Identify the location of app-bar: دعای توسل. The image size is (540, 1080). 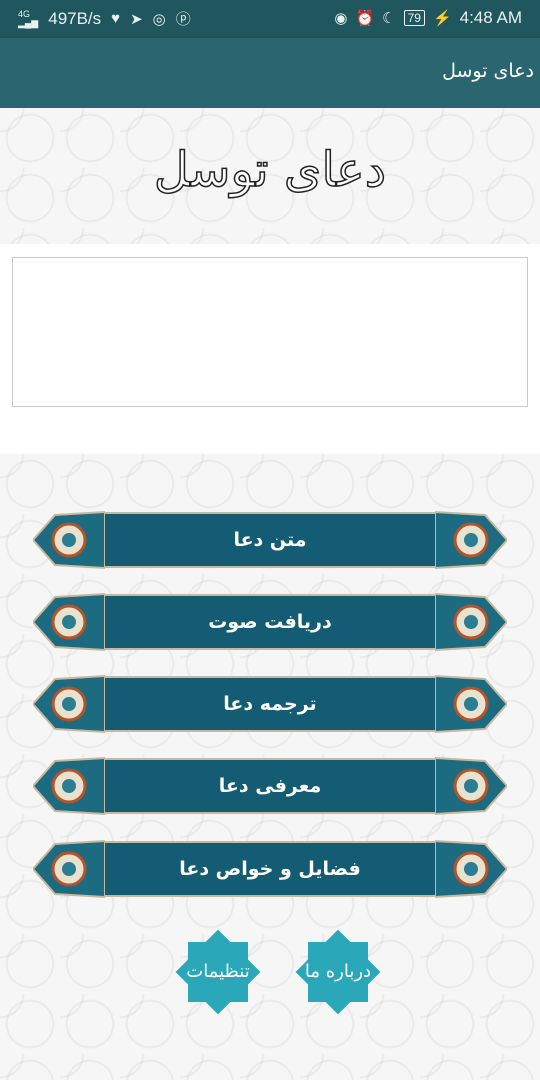
(270, 73).